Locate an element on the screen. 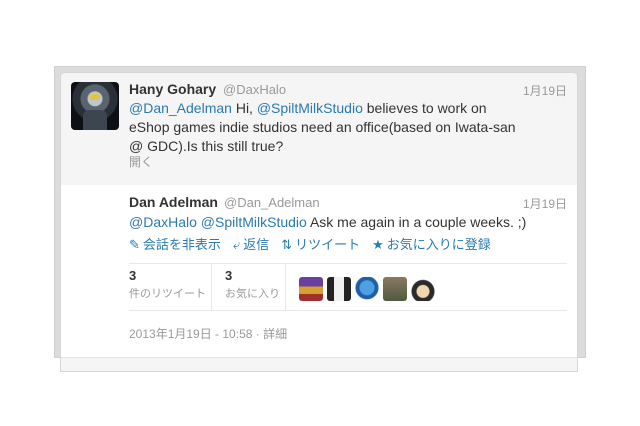  reply-label: 返信 is located at coordinates (256, 244).